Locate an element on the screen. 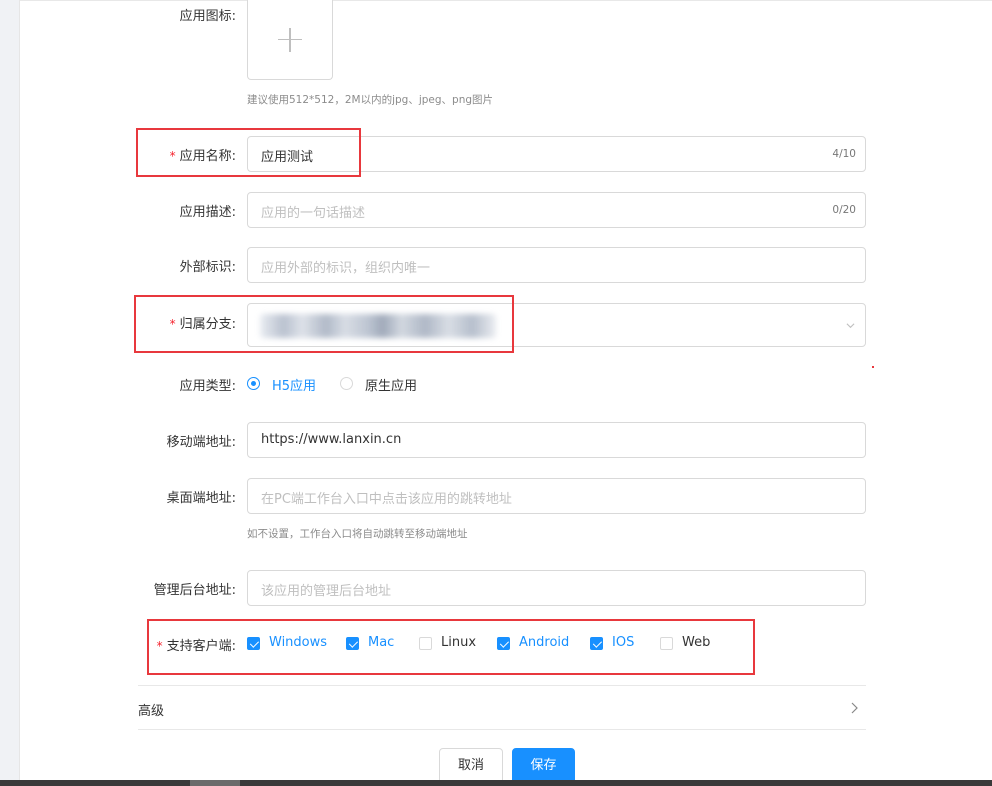  branch-select is located at coordinates (556, 325).